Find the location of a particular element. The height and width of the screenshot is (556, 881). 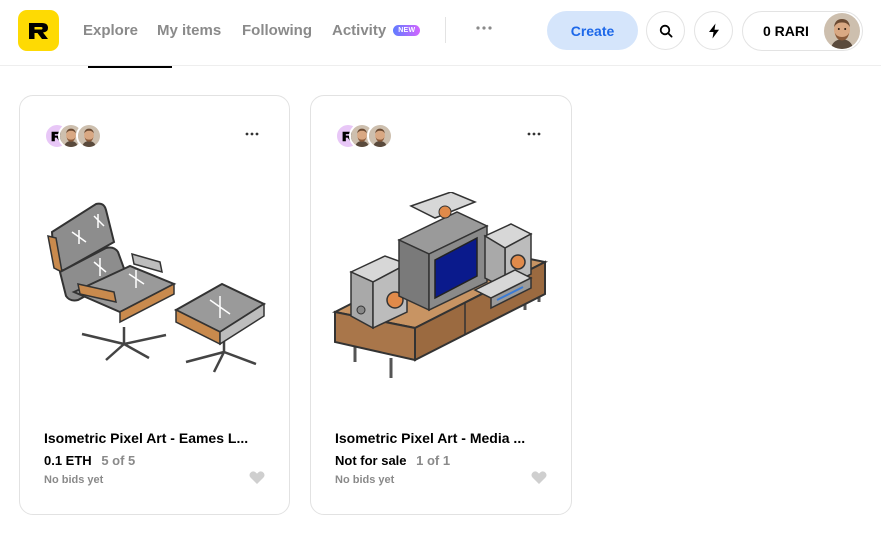

wallet-button: 0 RARI is located at coordinates (802, 31).